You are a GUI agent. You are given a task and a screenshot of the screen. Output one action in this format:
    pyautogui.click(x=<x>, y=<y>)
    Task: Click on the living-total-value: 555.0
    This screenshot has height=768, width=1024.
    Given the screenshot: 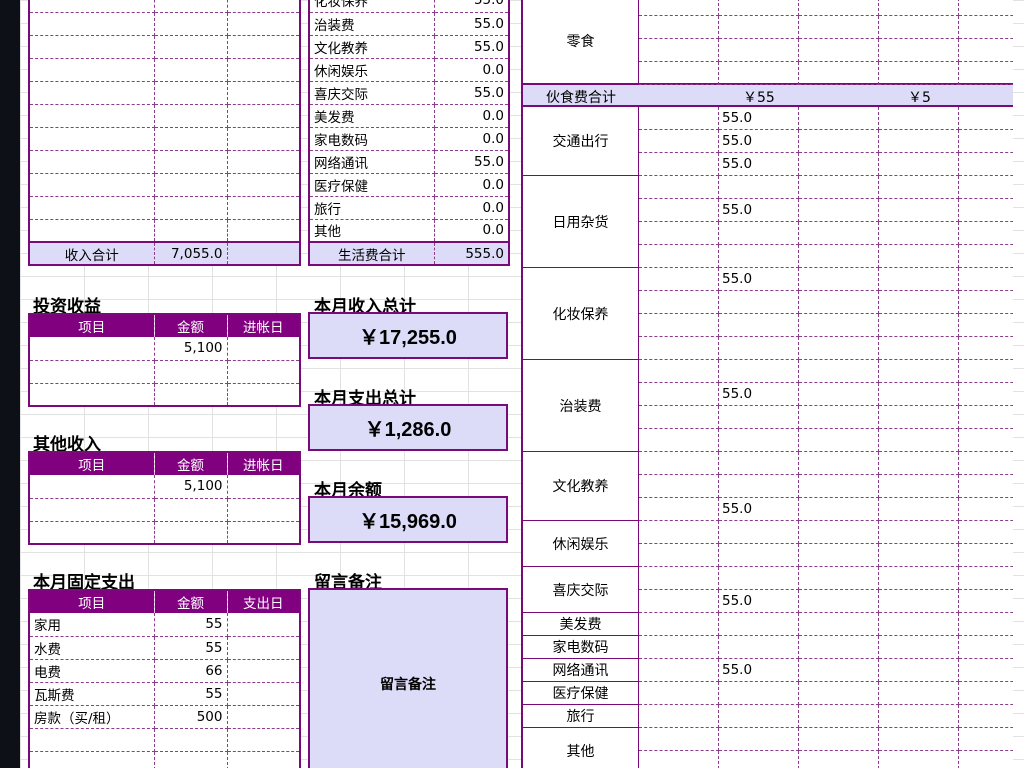 What is the action you would take?
    pyautogui.click(x=471, y=253)
    